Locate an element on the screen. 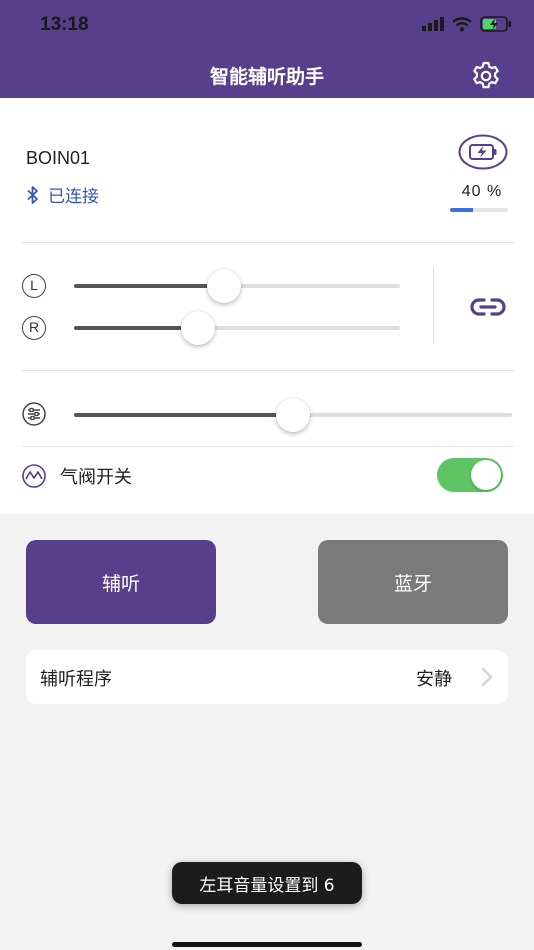 The image size is (534, 950). status-icons is located at coordinates (467, 24).